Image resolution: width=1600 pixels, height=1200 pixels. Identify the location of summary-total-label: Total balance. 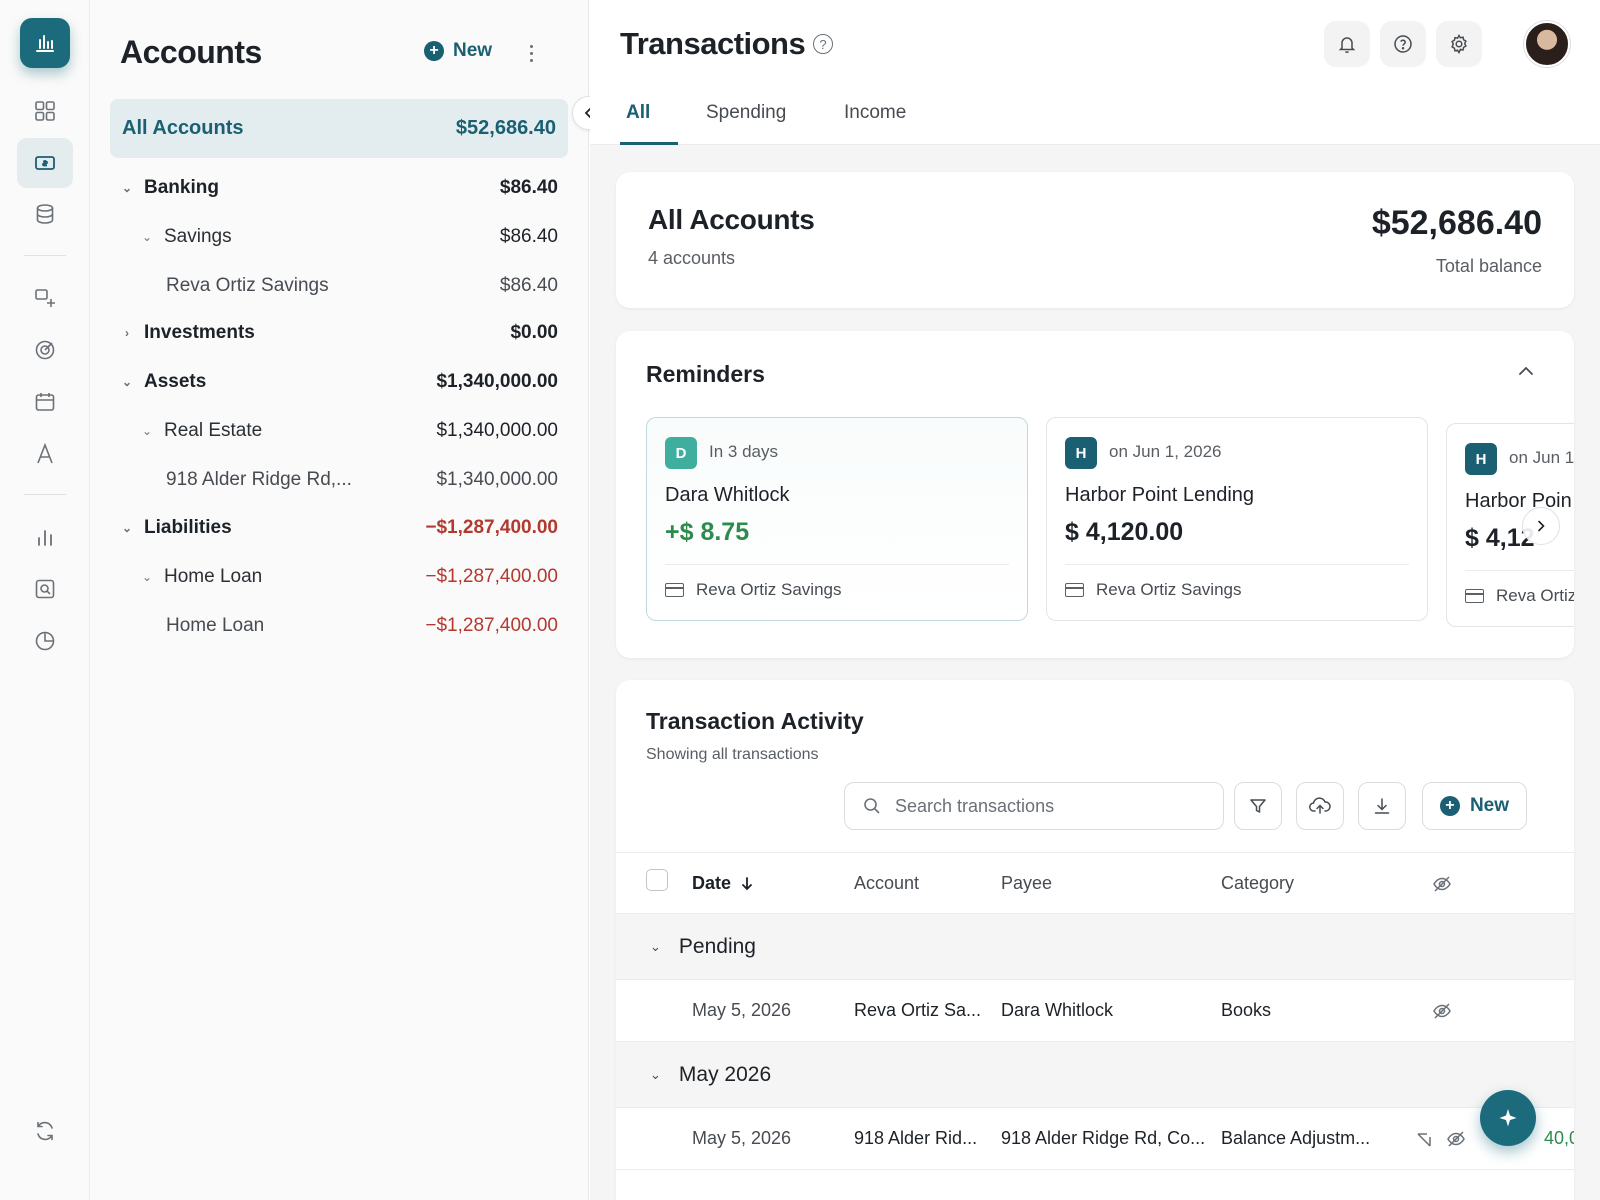
(1488, 266).